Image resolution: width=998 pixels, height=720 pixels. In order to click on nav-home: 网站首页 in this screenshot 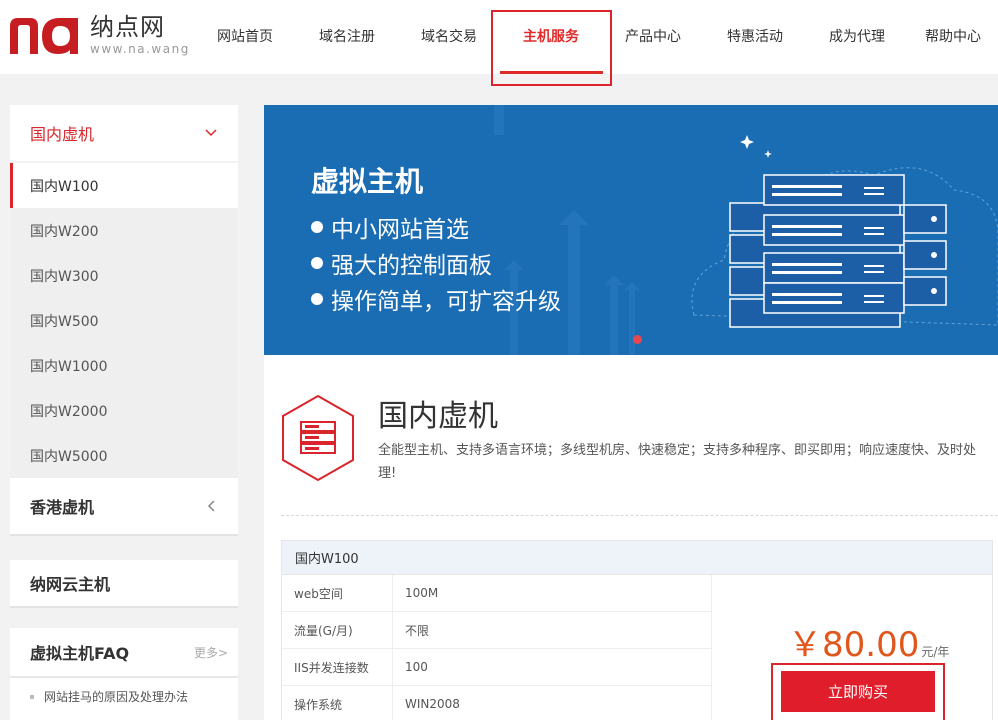, I will do `click(245, 37)`.